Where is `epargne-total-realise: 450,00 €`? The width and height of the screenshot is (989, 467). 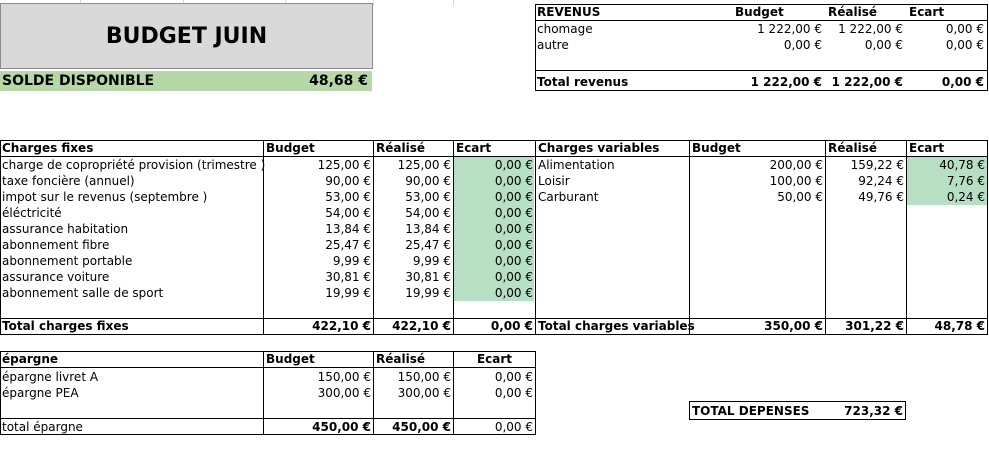 epargne-total-realise: 450,00 € is located at coordinates (413, 427).